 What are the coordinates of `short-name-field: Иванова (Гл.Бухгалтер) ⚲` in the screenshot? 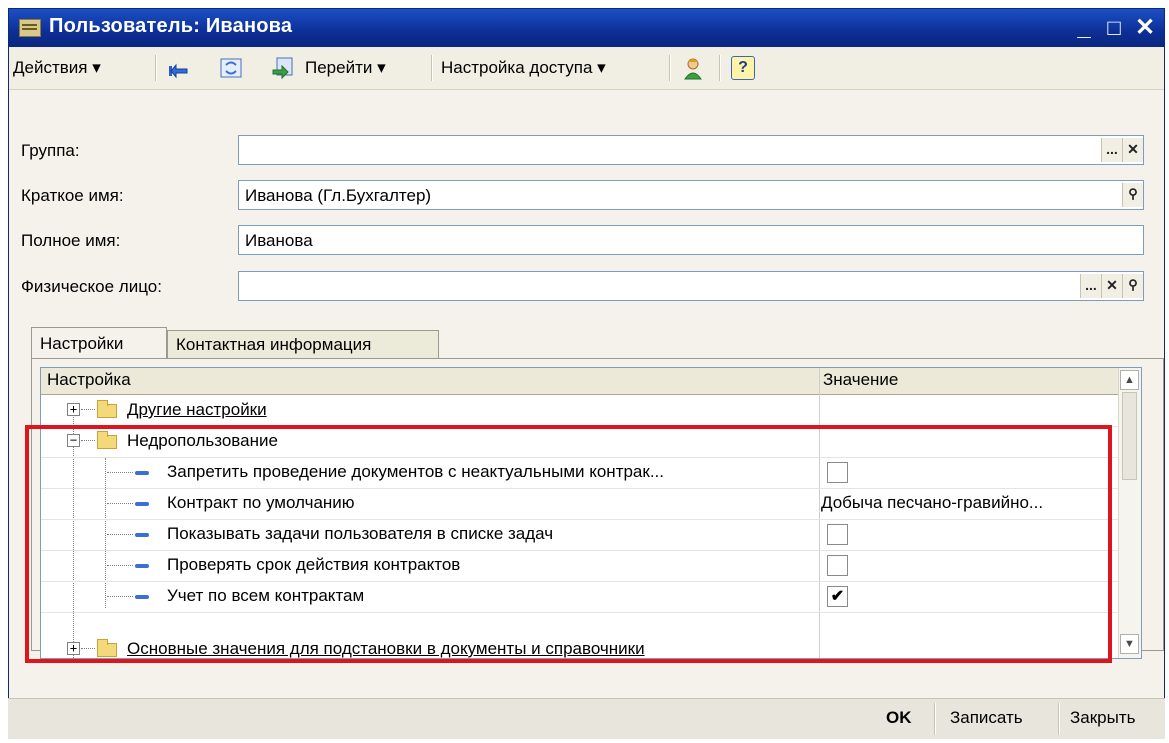 It's located at (691, 195).